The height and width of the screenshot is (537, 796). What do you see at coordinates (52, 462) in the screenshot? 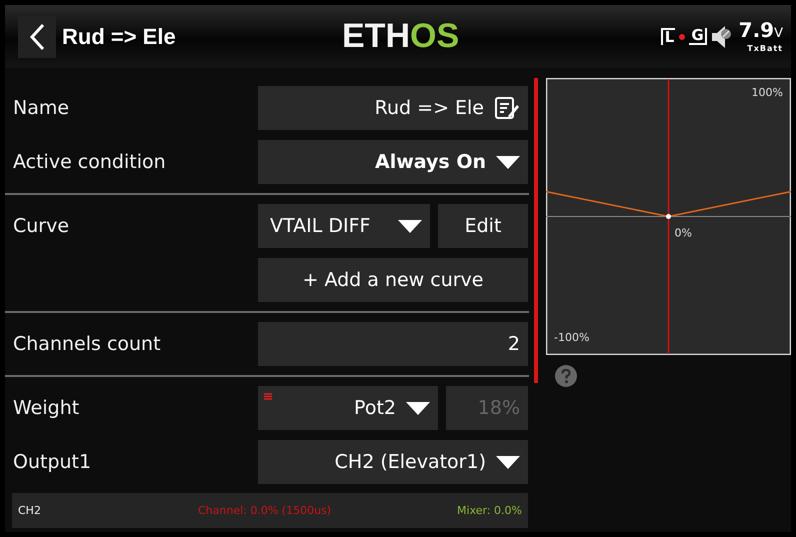
I see `field-label: Output1` at bounding box center [52, 462].